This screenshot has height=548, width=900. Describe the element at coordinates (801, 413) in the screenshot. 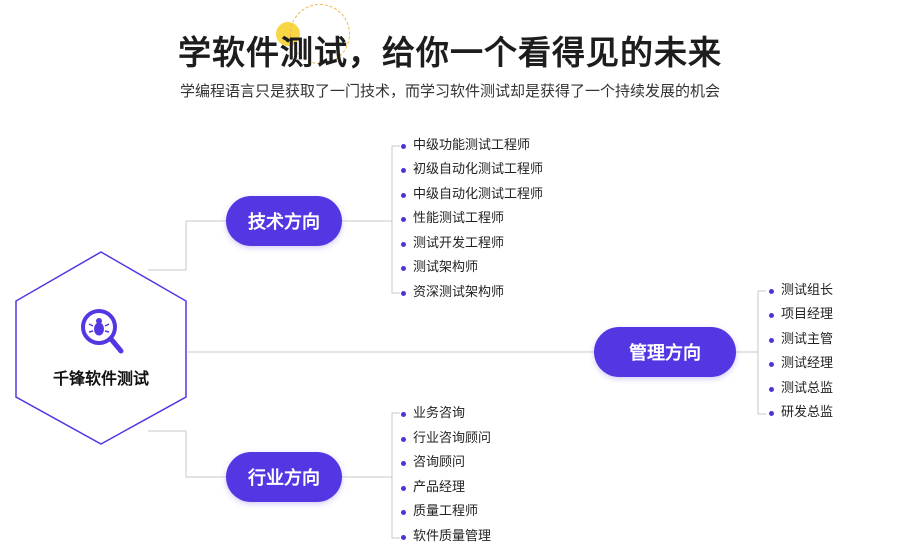

I see `management-item: 研发总监` at that location.